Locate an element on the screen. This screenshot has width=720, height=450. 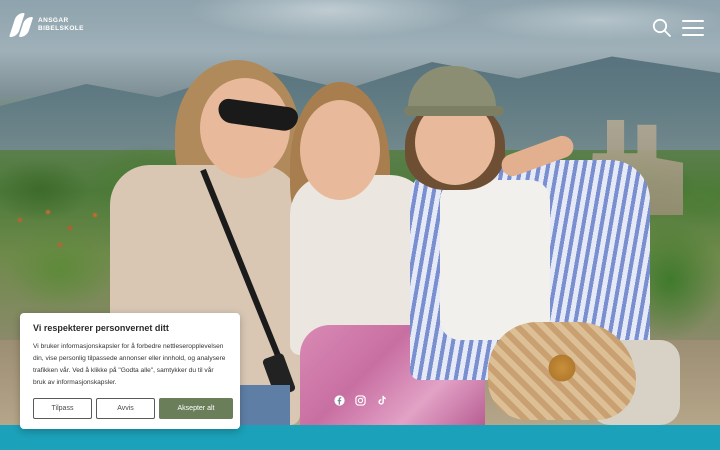
search-icon is located at coordinates (661, 27).